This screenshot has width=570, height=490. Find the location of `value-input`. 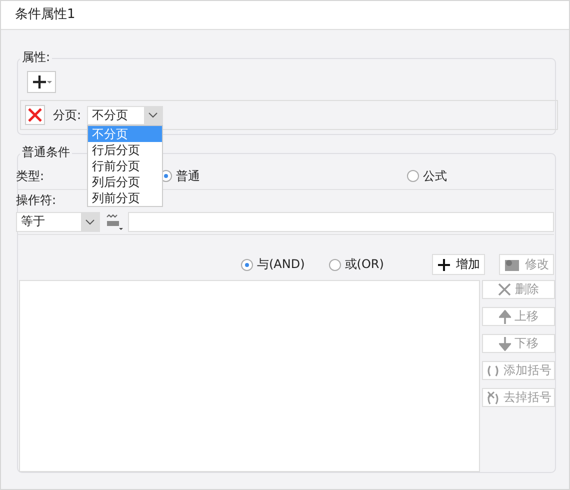

value-input is located at coordinates (341, 222).